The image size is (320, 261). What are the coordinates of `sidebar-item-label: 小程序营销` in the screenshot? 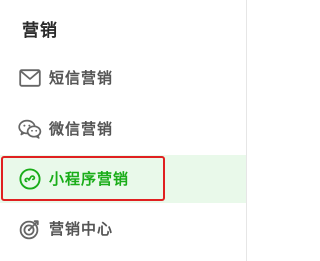 It's located at (89, 179).